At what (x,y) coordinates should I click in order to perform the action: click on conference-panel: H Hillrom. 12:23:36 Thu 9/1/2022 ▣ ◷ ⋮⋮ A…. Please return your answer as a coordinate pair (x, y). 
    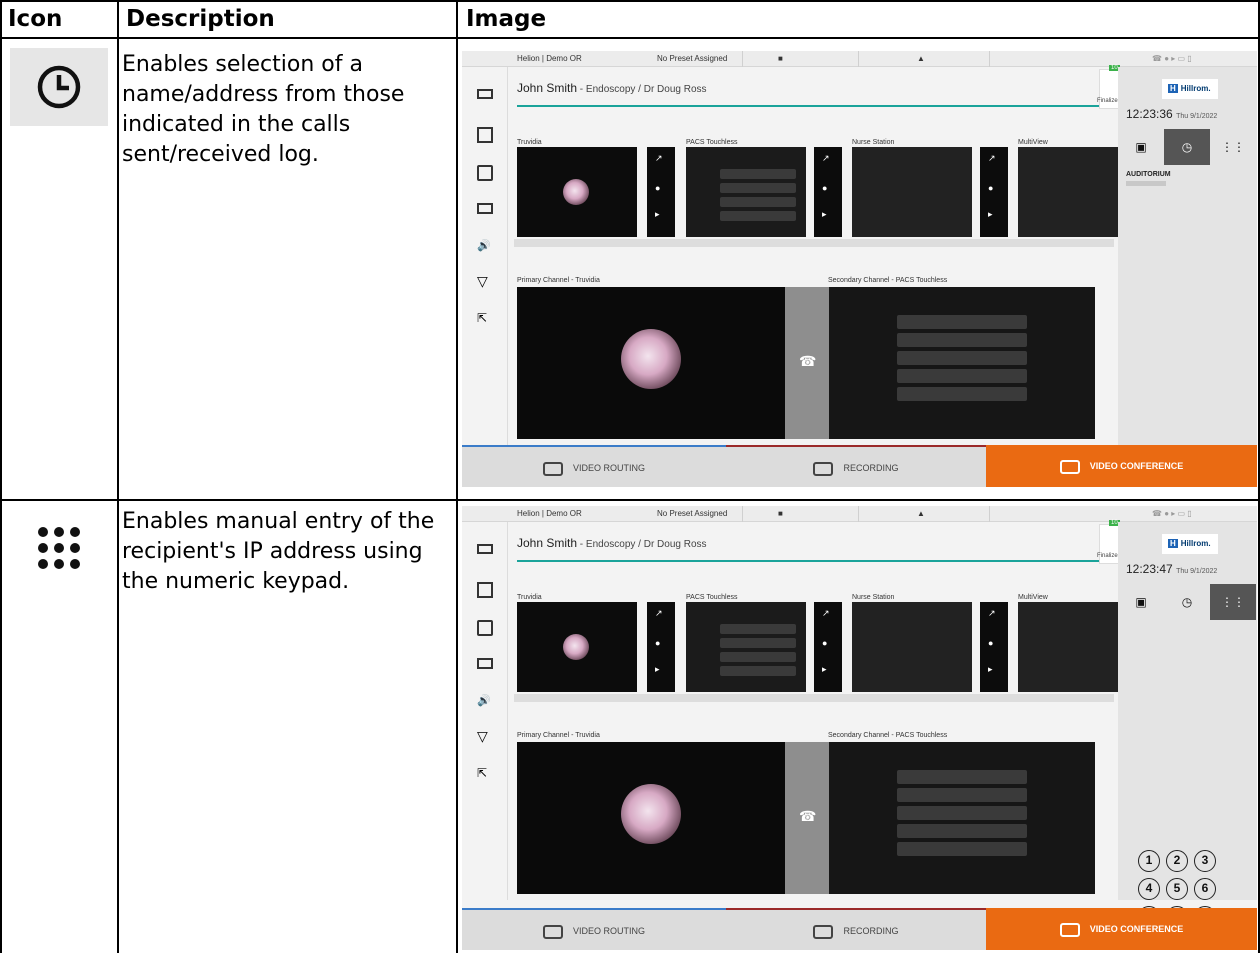
    Looking at the image, I should click on (1187, 256).